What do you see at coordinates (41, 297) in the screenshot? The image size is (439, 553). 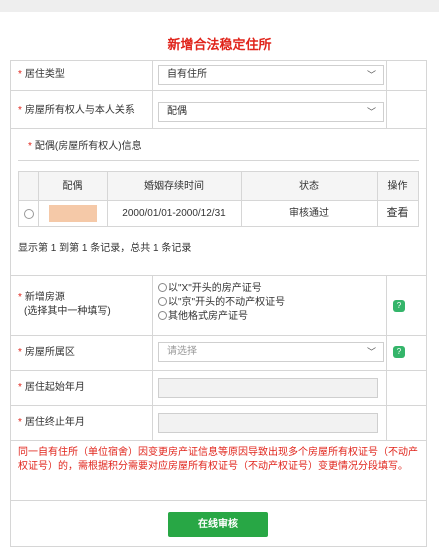 I see `property-source-label: * 新增房源` at bounding box center [41, 297].